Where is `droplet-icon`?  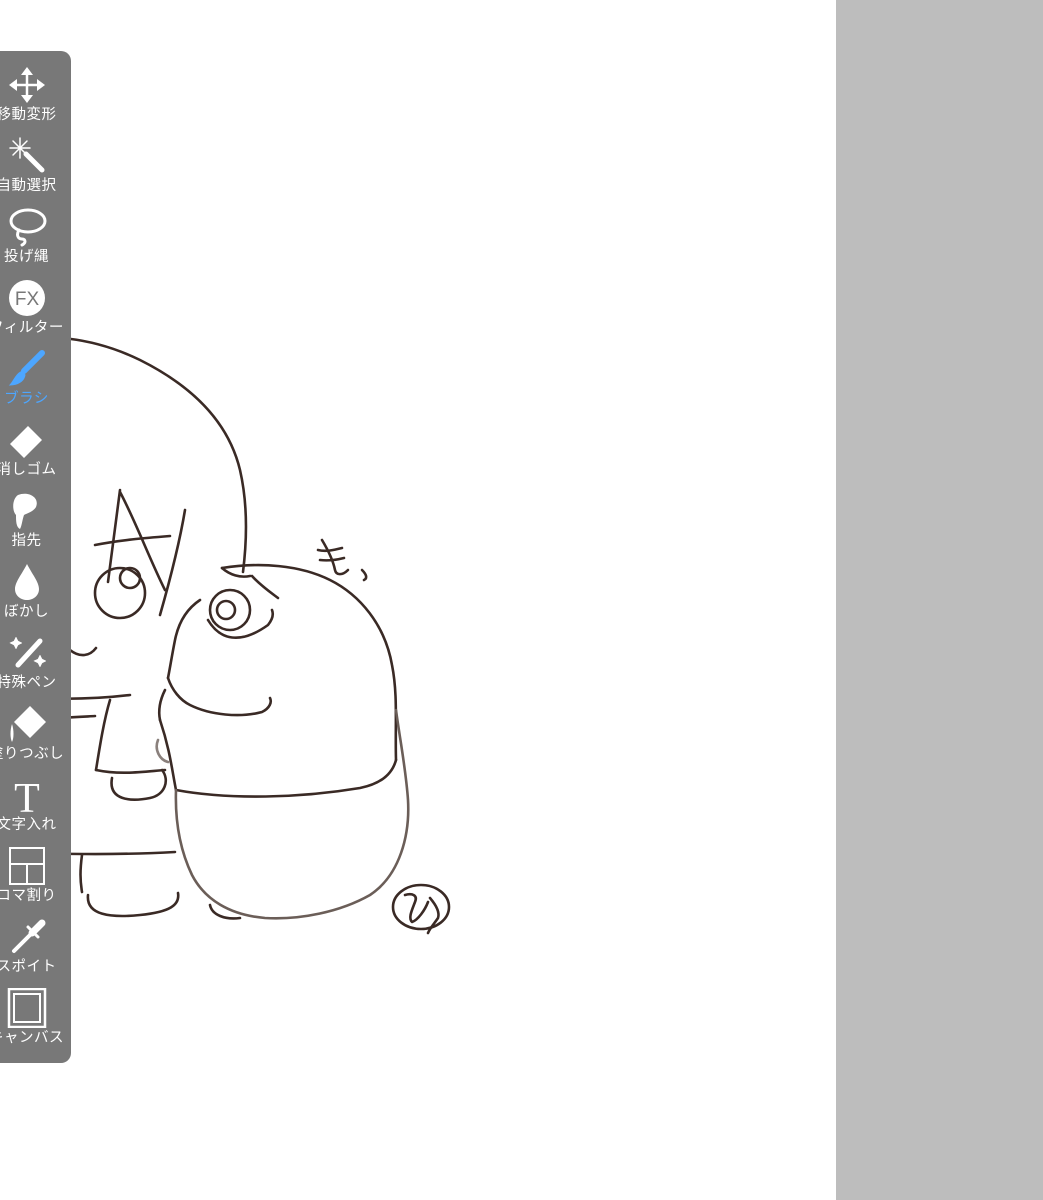 droplet-icon is located at coordinates (27, 582).